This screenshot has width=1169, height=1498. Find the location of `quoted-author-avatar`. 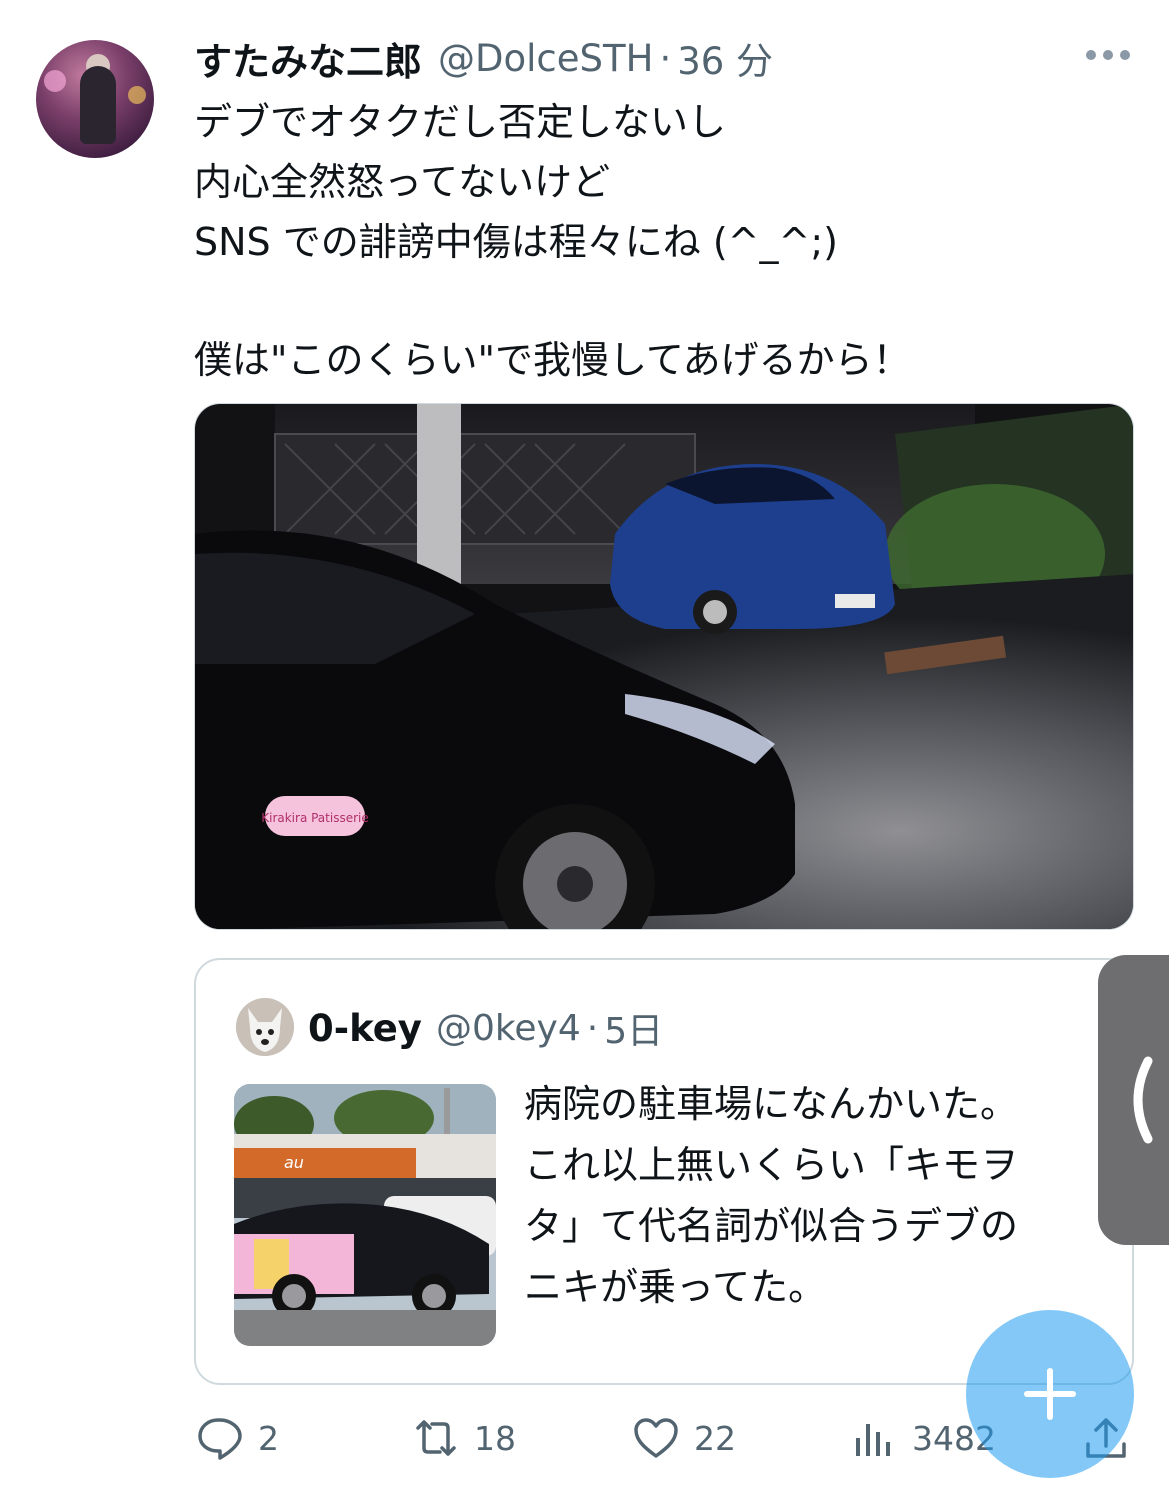

quoted-author-avatar is located at coordinates (265, 1027).